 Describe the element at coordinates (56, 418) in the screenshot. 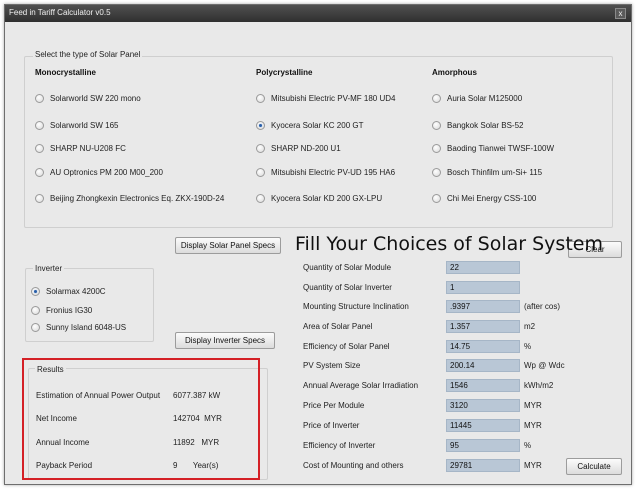

I see `net-income-label: Net Income` at that location.